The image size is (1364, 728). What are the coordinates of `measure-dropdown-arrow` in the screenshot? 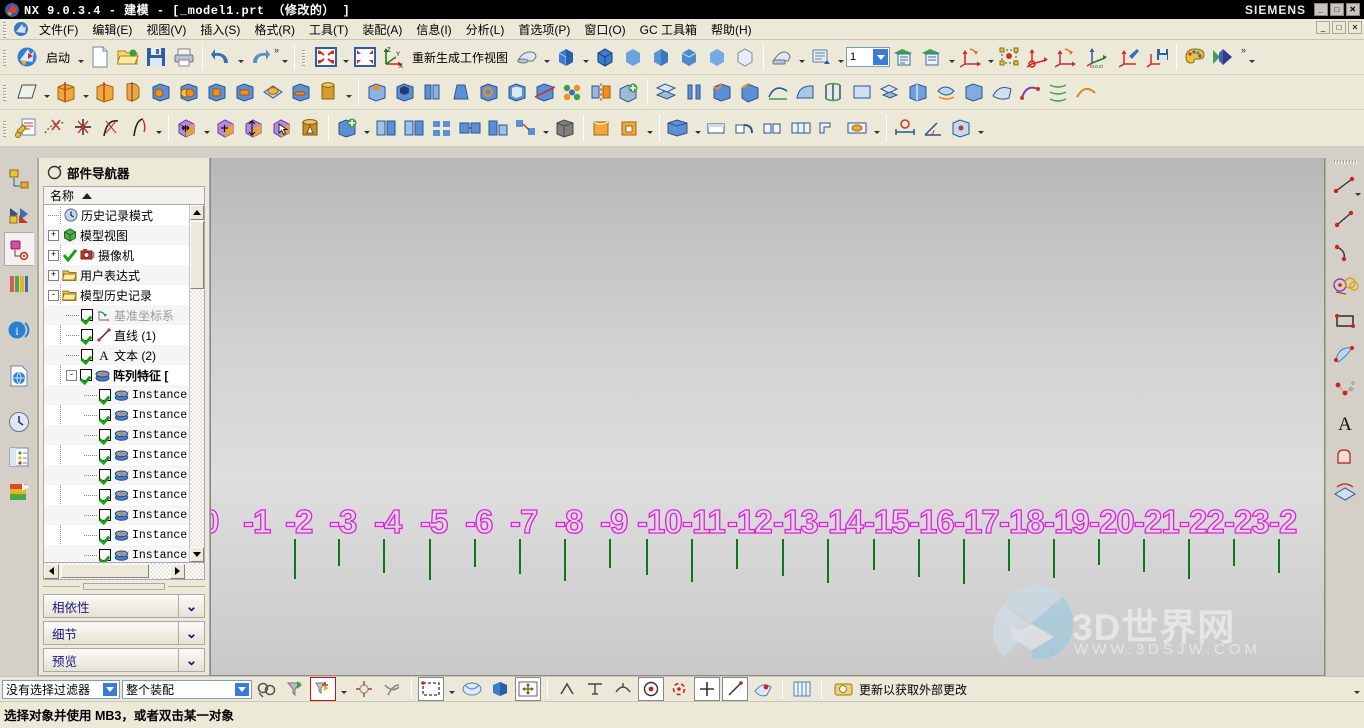 It's located at (980, 128).